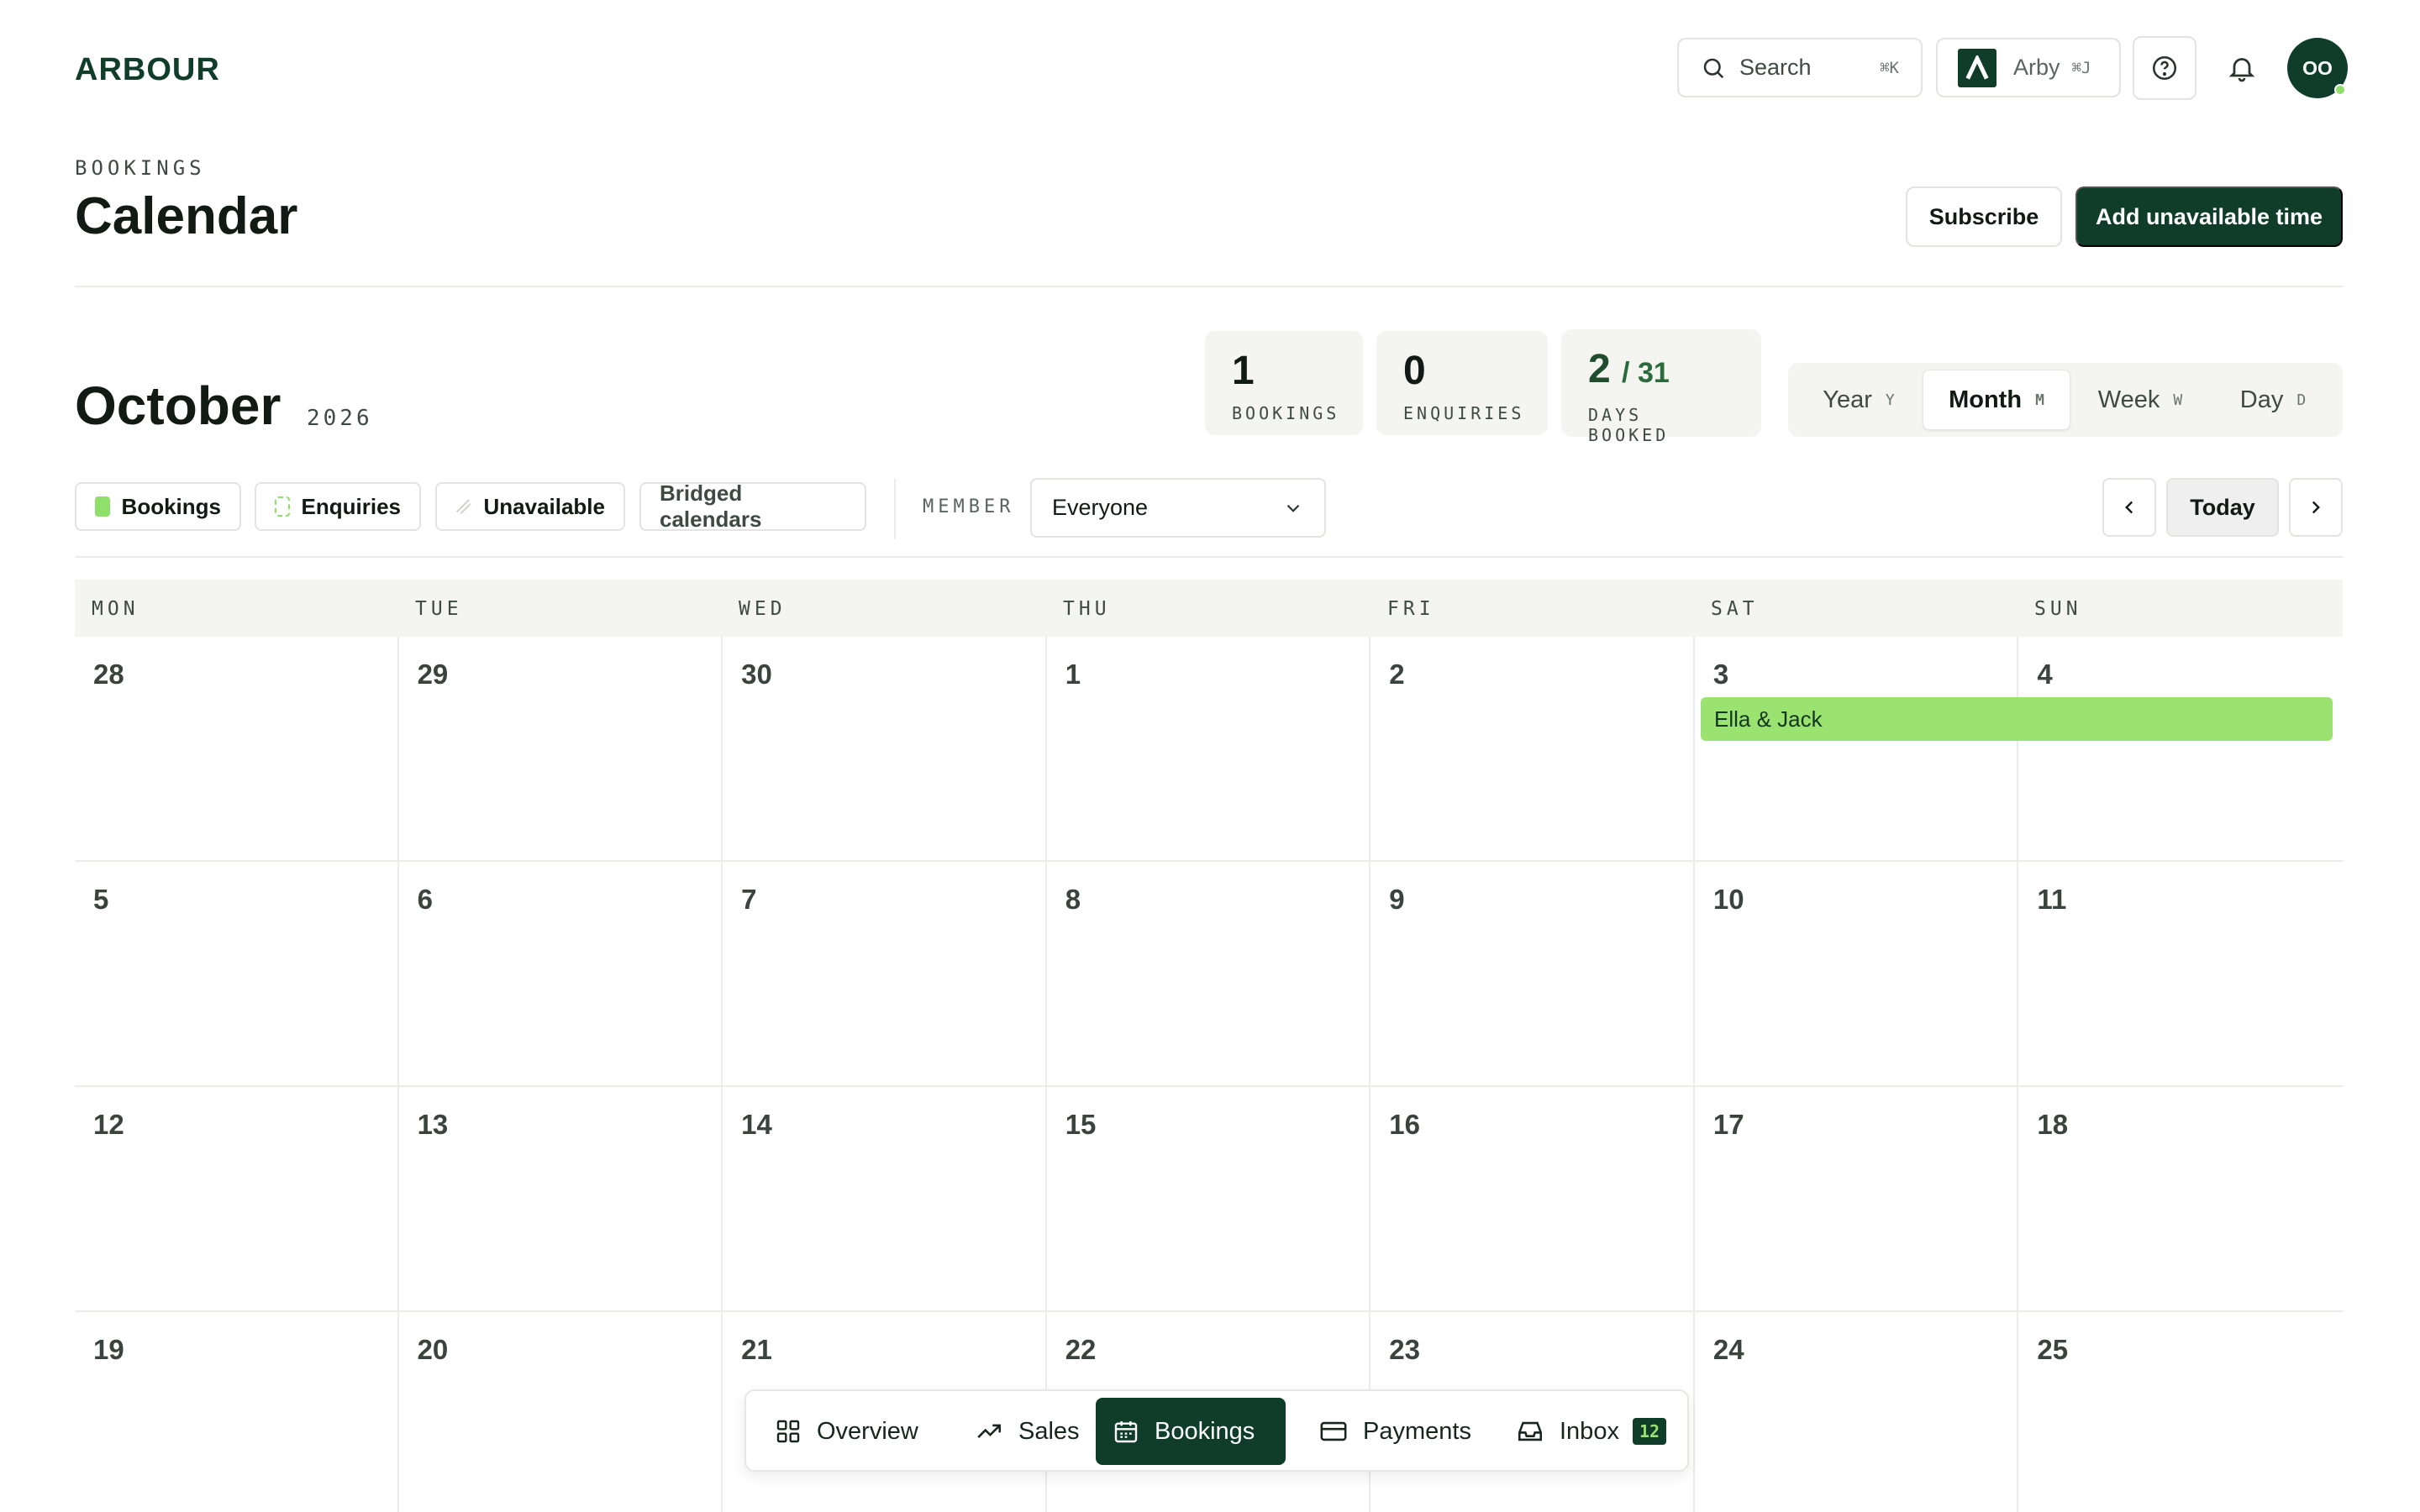 This screenshot has height=1512, width=2420. I want to click on calendar-day-number: 8, so click(1073, 899).